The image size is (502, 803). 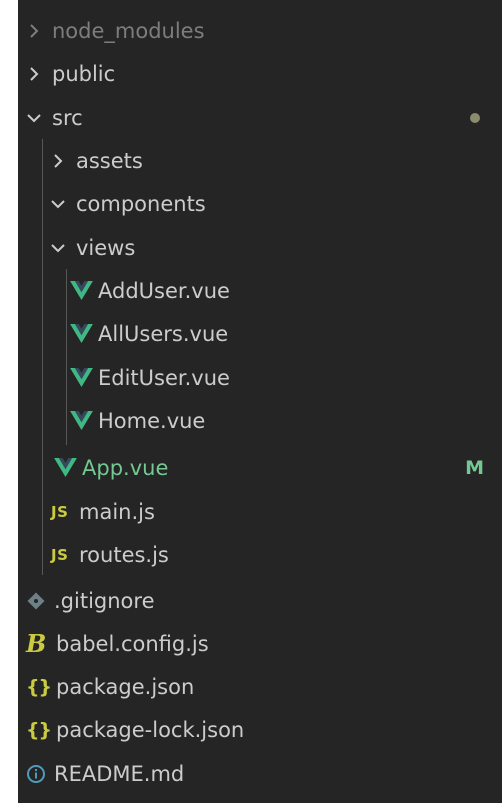 What do you see at coordinates (117, 511) in the screenshot?
I see `tree-item-label: main.js` at bounding box center [117, 511].